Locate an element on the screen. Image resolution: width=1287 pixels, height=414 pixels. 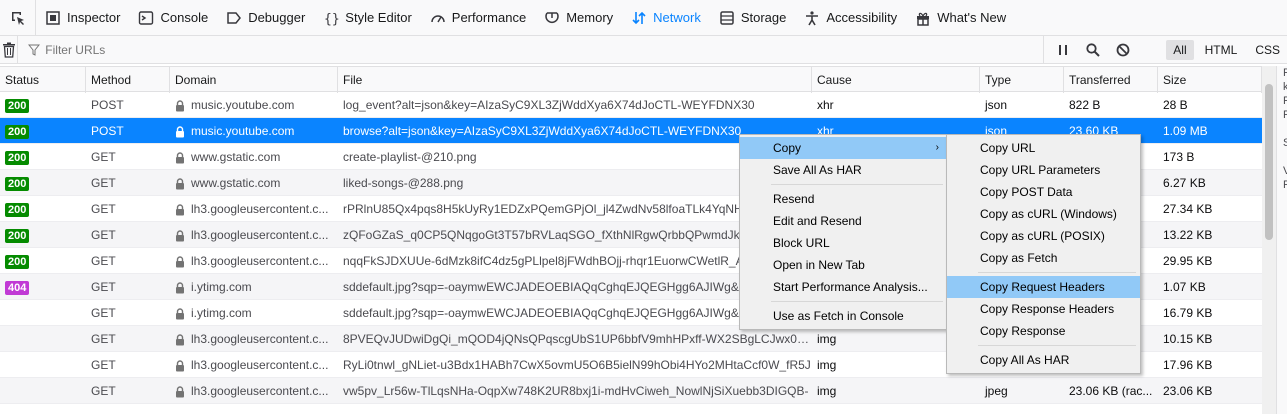
element-picker-button is located at coordinates (18, 18).